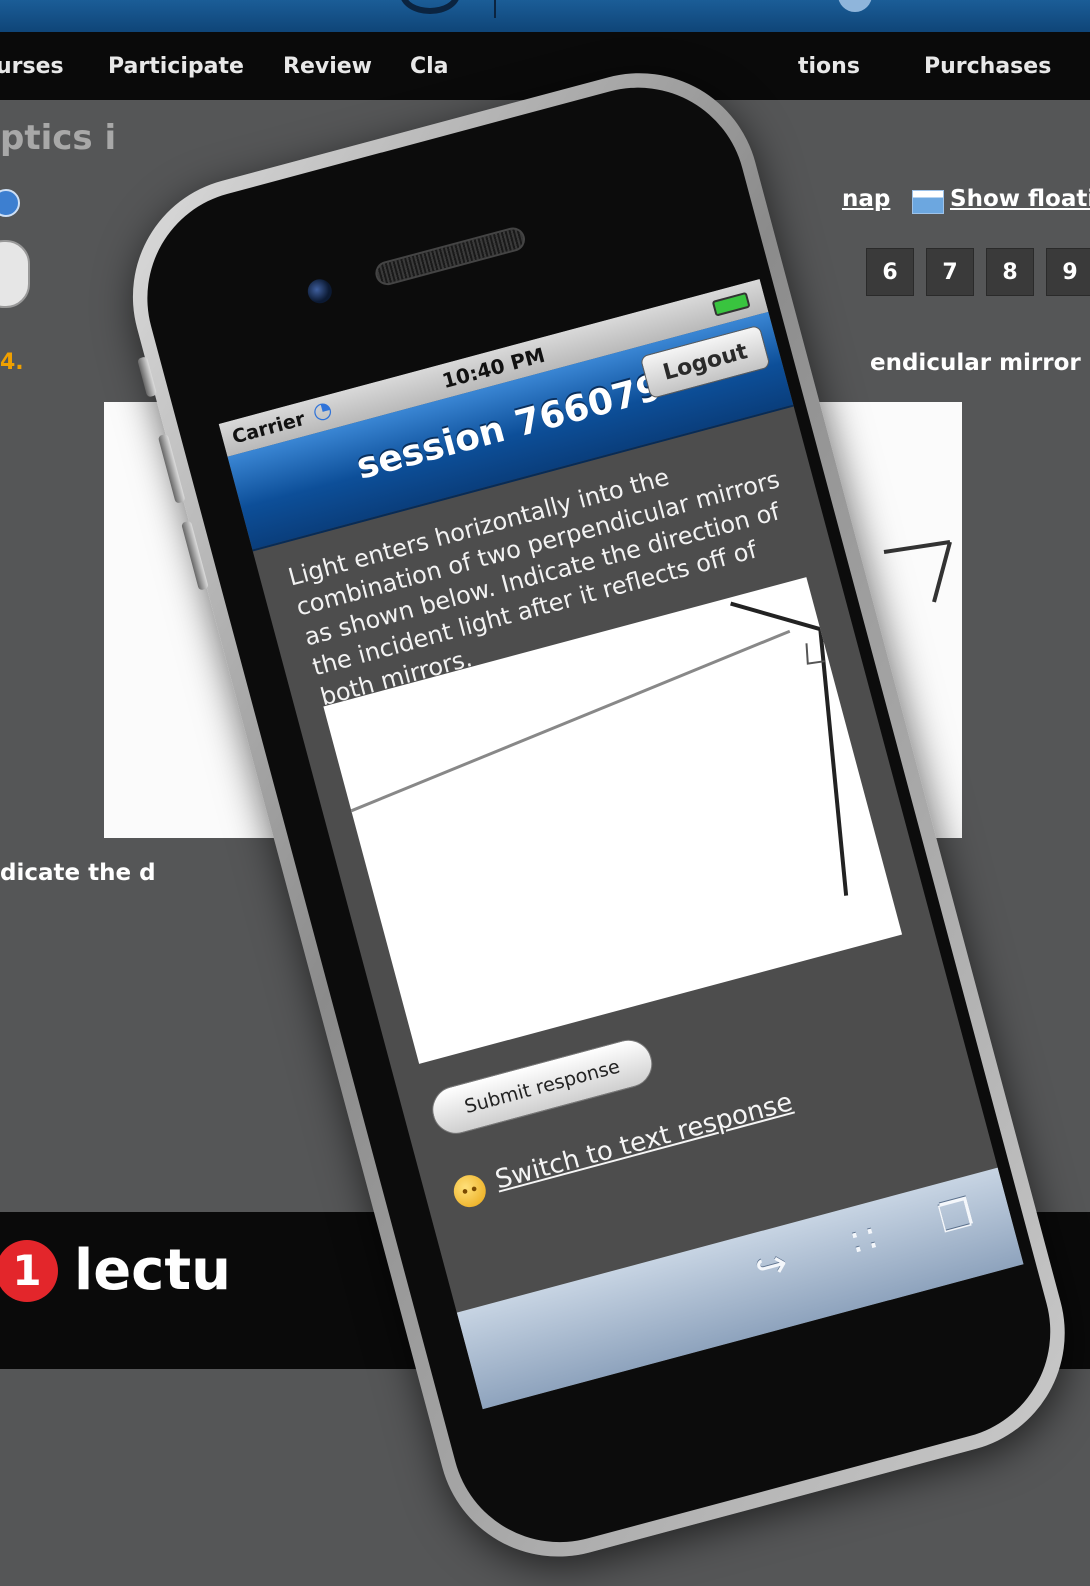 This screenshot has height=1586, width=1090. I want to click on page-button-8: 8, so click(1010, 272).